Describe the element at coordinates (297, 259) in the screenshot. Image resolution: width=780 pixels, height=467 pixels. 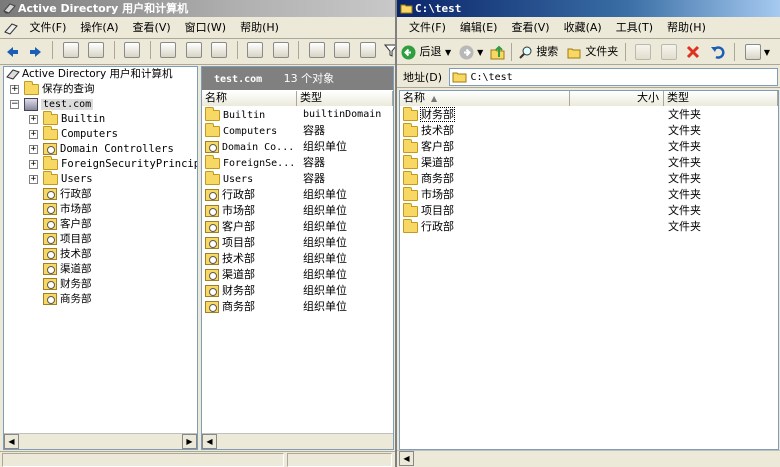
I see `ad-list-row: 技术部 组织单位` at that location.